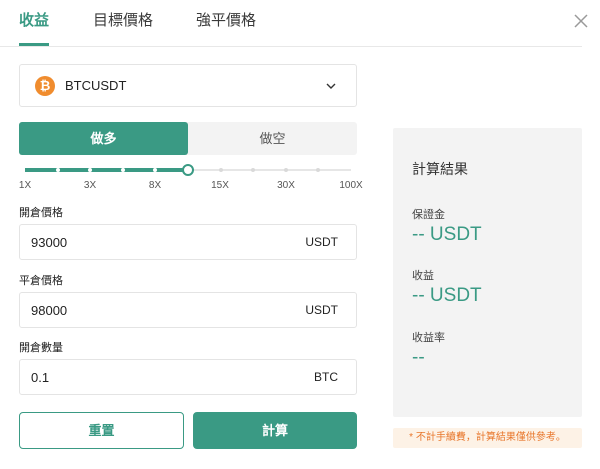  Describe the element at coordinates (156, 310) in the screenshot. I see `close-price-input` at that location.